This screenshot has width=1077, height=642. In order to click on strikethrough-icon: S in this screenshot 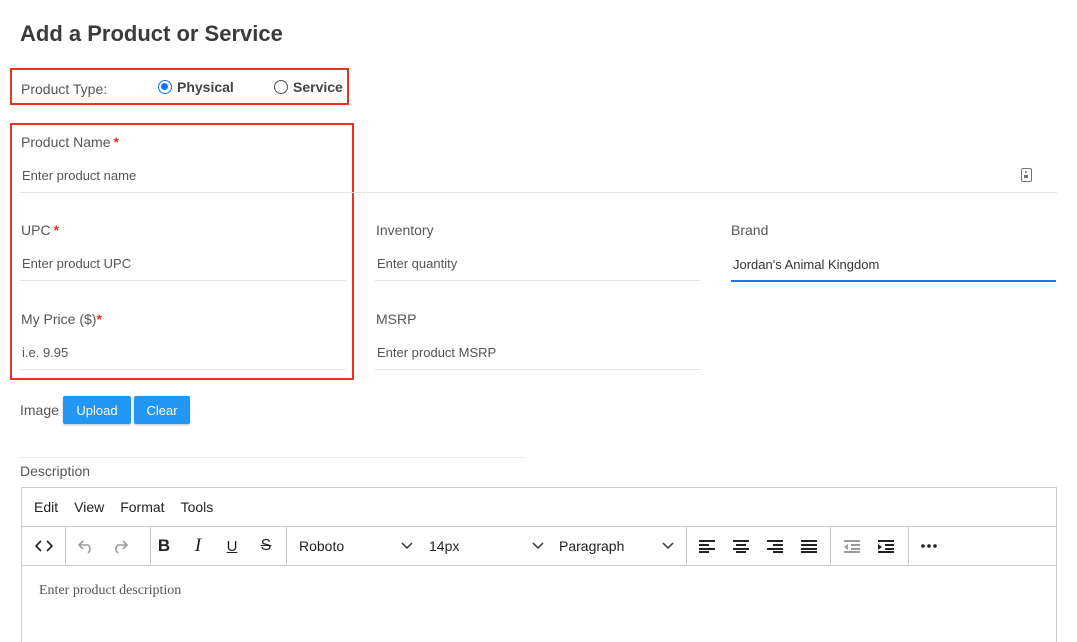, I will do `click(266, 546)`.